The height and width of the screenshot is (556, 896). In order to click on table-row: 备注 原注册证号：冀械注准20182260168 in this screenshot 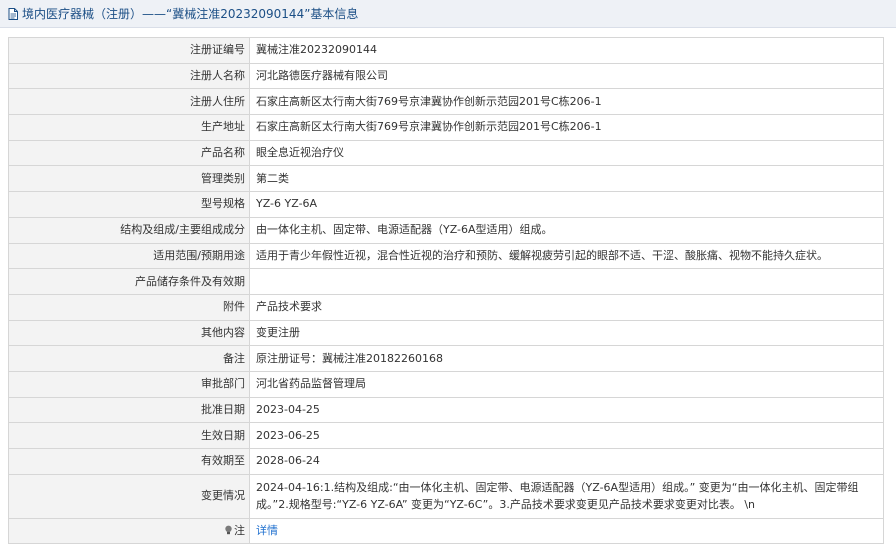, I will do `click(446, 358)`.